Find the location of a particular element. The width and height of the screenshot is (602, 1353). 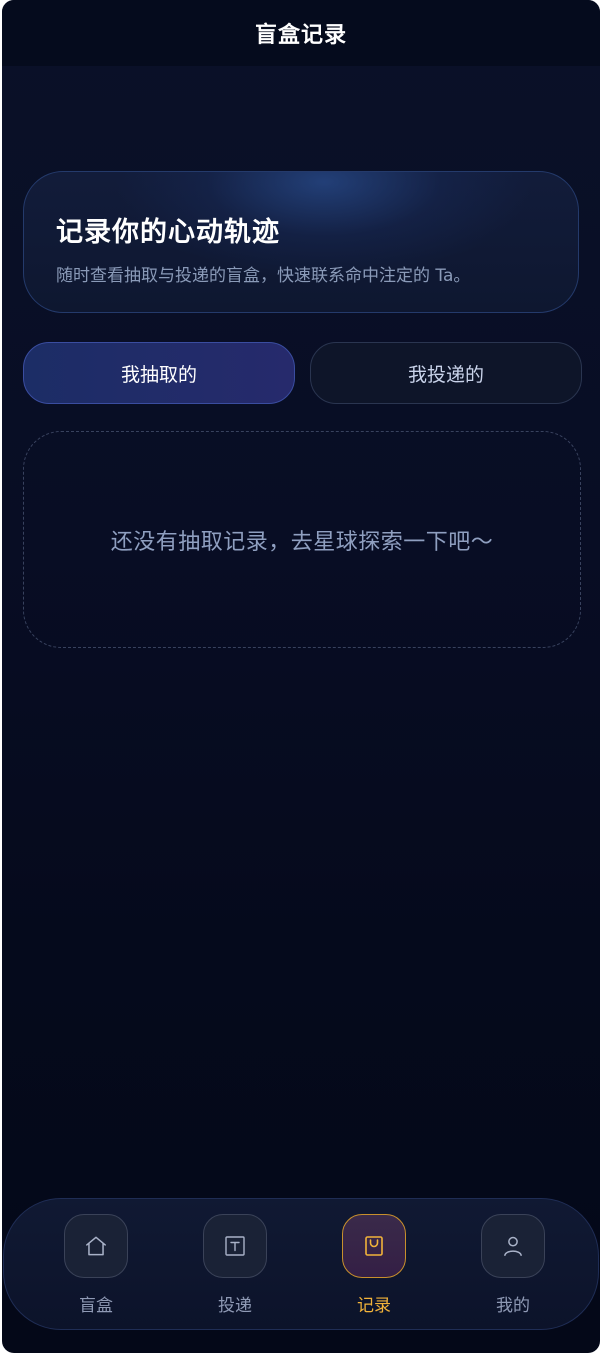

nav-item-records: 记录 is located at coordinates (374, 1269).